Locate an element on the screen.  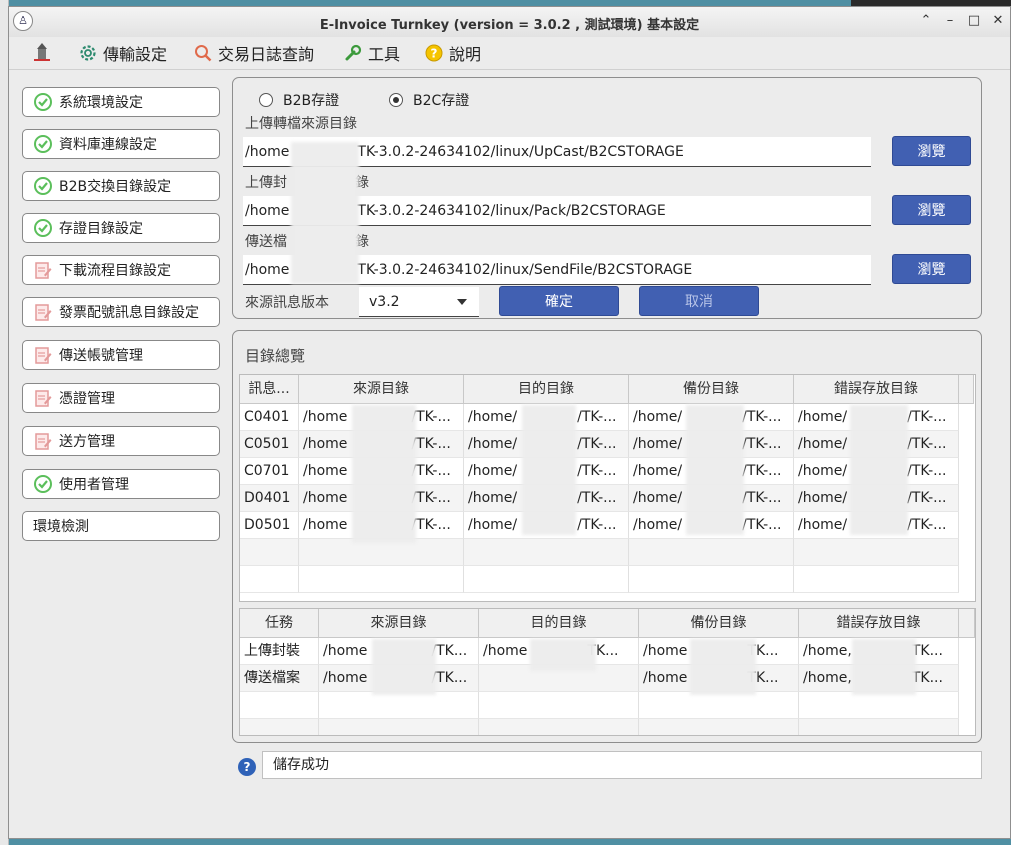
help-icon: ? is located at coordinates (434, 53).